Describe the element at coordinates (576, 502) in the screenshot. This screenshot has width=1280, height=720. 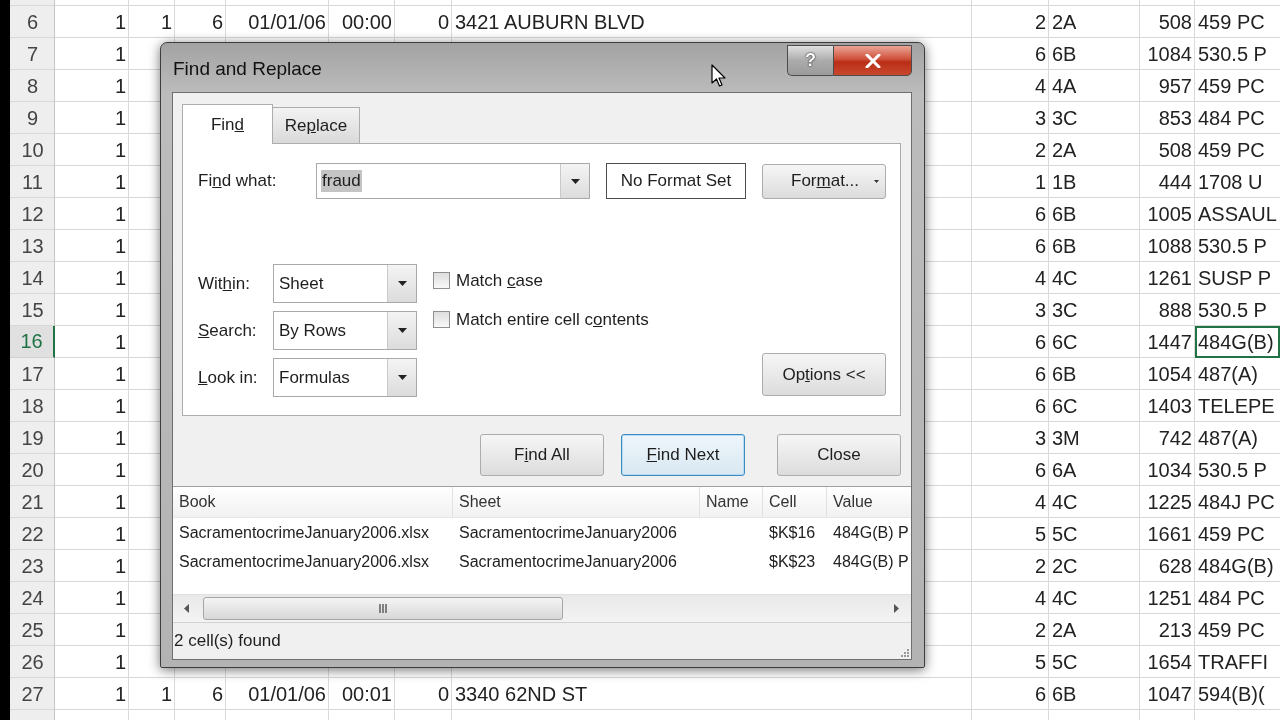
I see `column-header: Sheet` at that location.